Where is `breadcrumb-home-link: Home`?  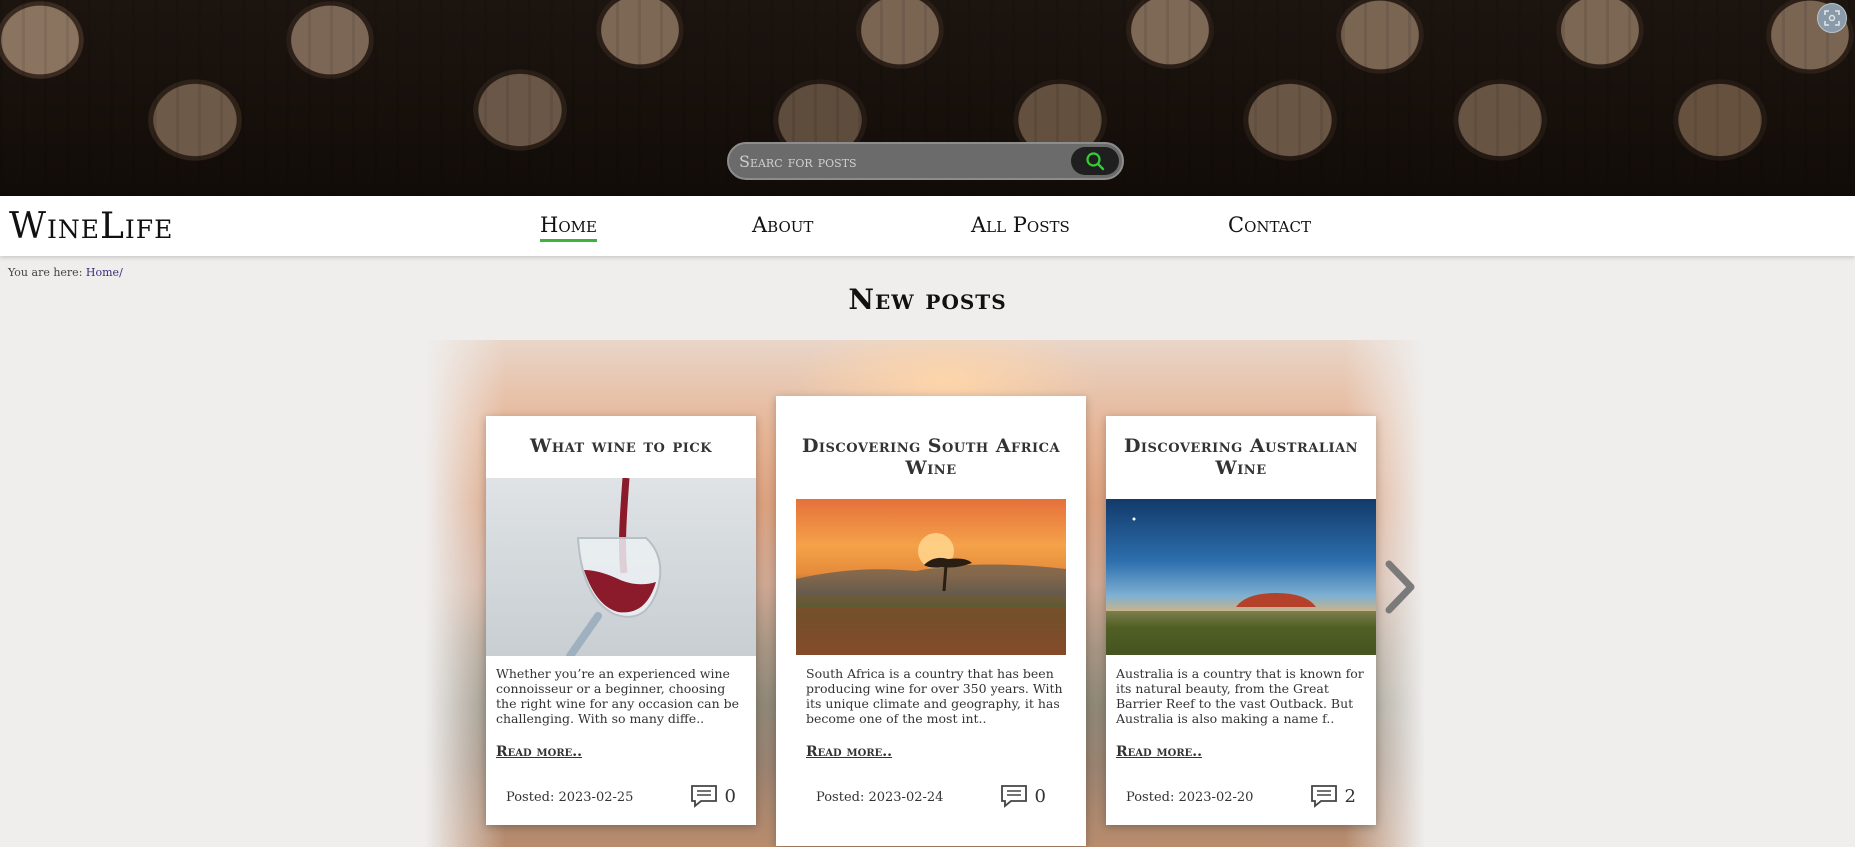 breadcrumb-home-link: Home is located at coordinates (102, 272).